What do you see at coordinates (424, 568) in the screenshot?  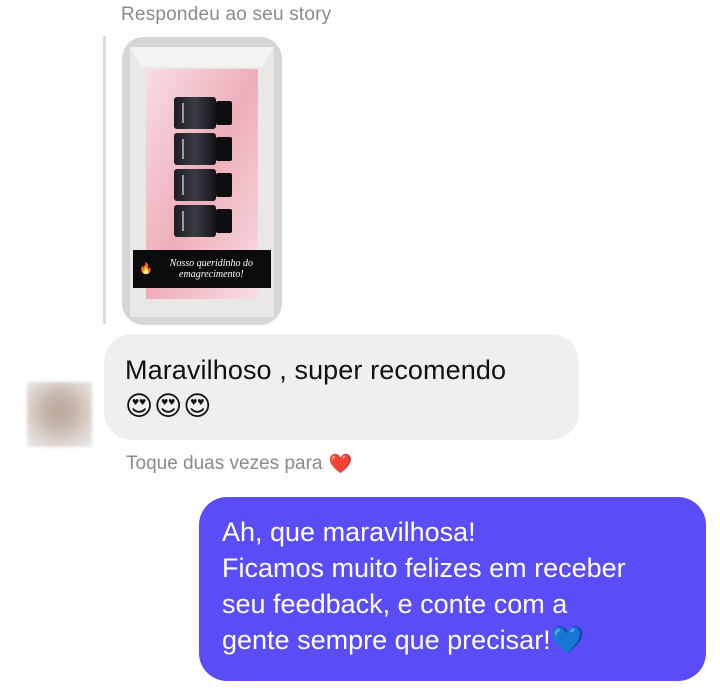 I see `outgoing-message-line: Ficamos muito felizes em receber` at bounding box center [424, 568].